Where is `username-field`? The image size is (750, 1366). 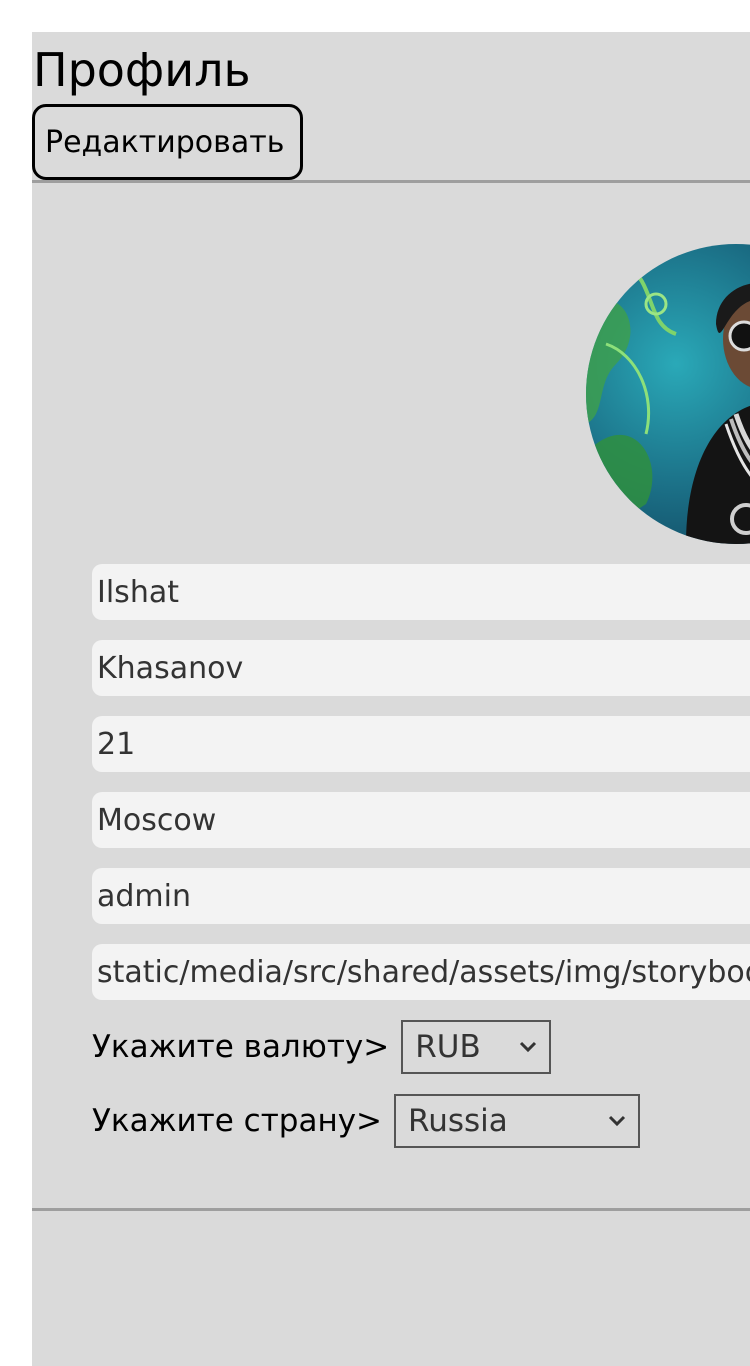
username-field is located at coordinates (421, 896).